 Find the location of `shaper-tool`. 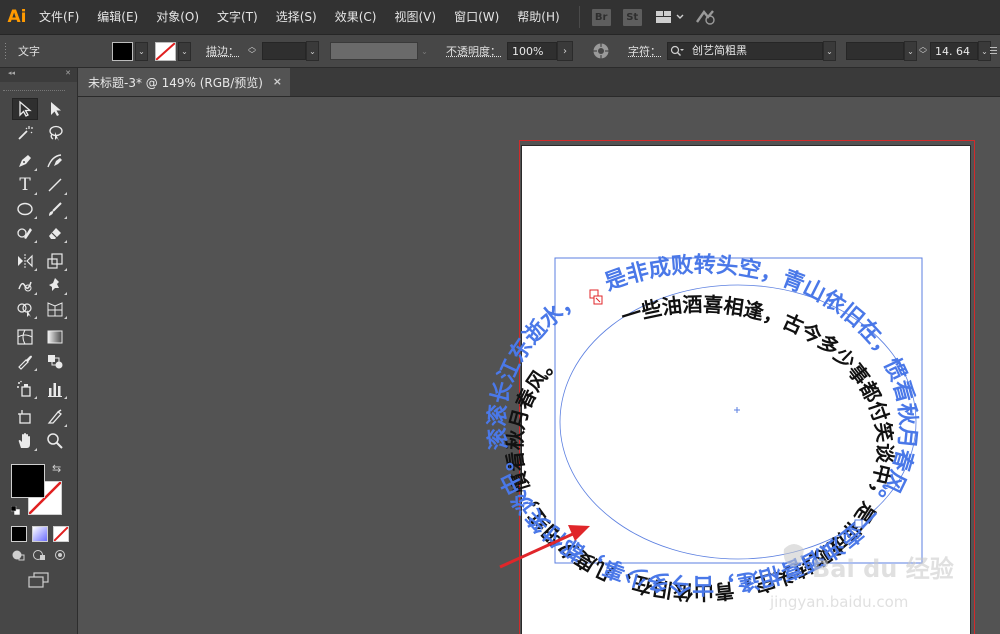

shaper-tool is located at coordinates (25, 233).